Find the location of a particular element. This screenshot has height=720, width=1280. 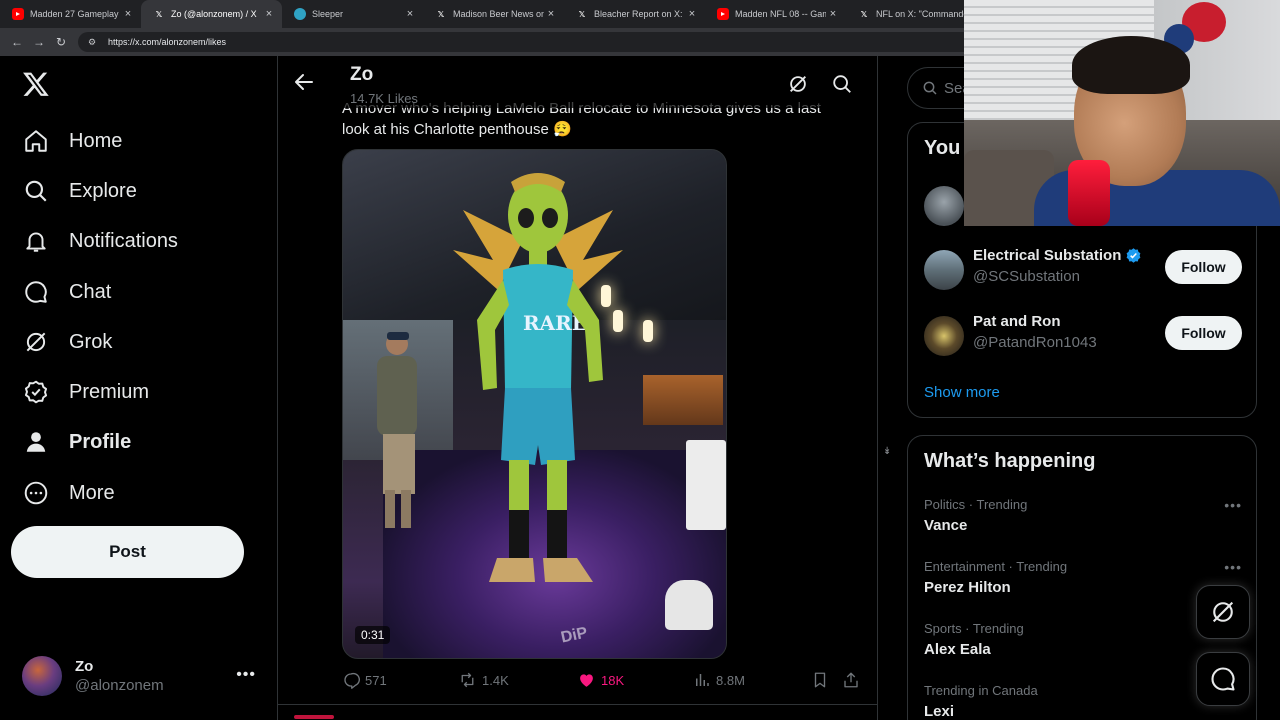

suggested-user-row: Pat and Ron @PatandRon1043 Follow is located at coordinates (1084, 336).